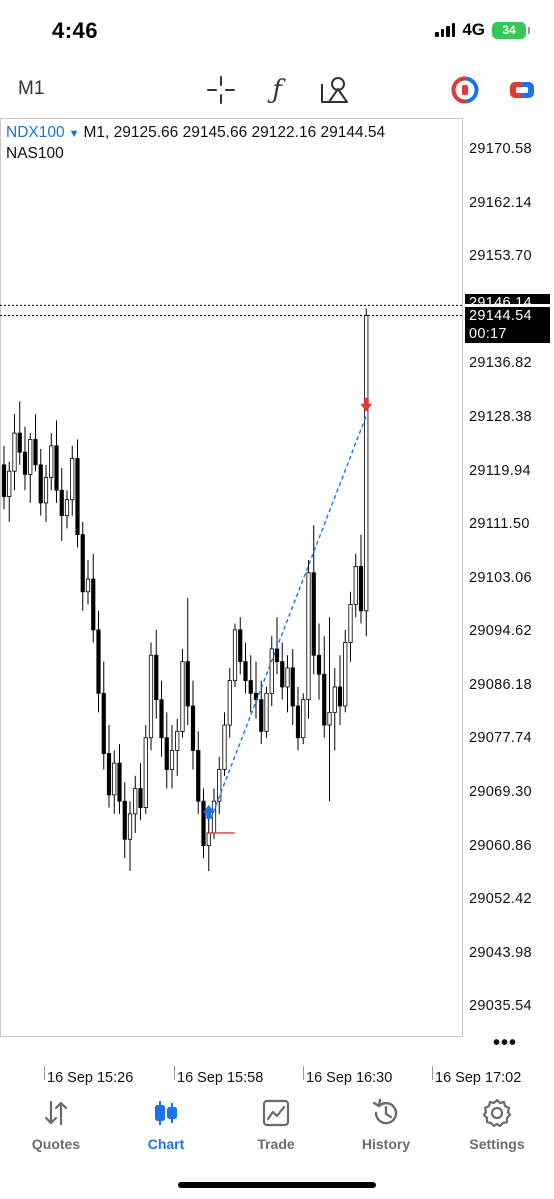 The width and height of the screenshot is (554, 1199). Describe the element at coordinates (505, 1043) in the screenshot. I see `more-options-button: •••` at that location.